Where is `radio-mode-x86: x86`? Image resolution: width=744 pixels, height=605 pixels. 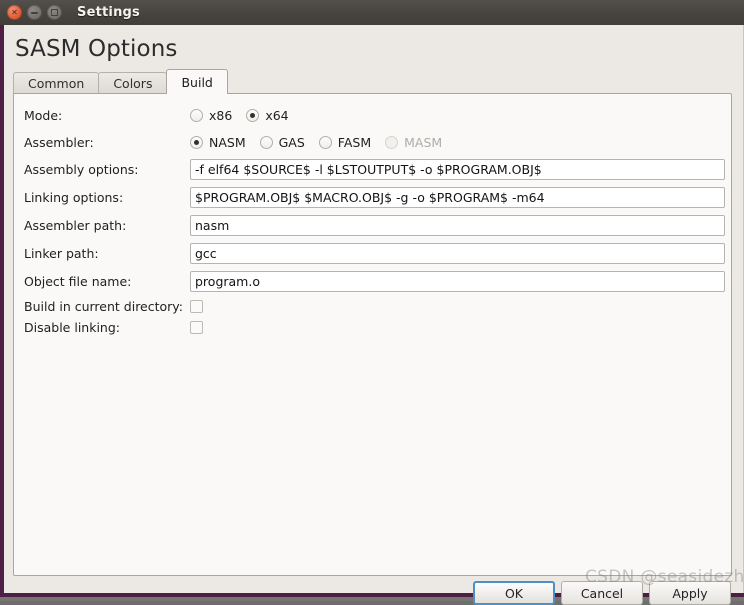 radio-mode-x86: x86 is located at coordinates (211, 115).